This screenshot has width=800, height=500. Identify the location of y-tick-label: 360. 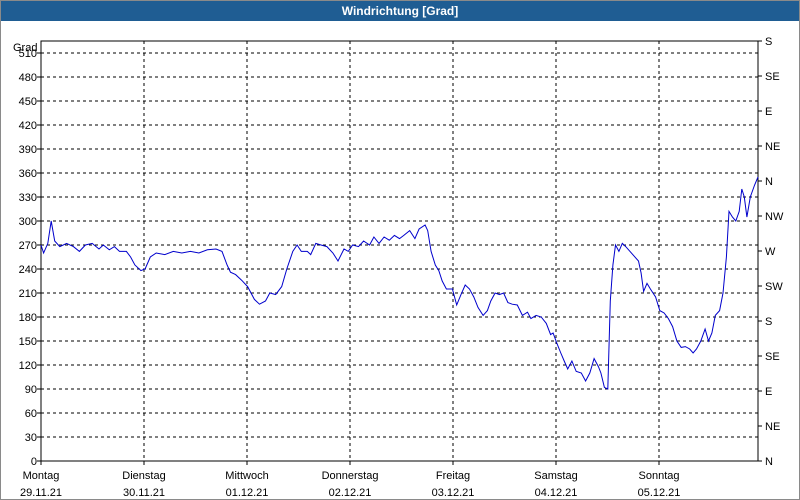
(28, 174).